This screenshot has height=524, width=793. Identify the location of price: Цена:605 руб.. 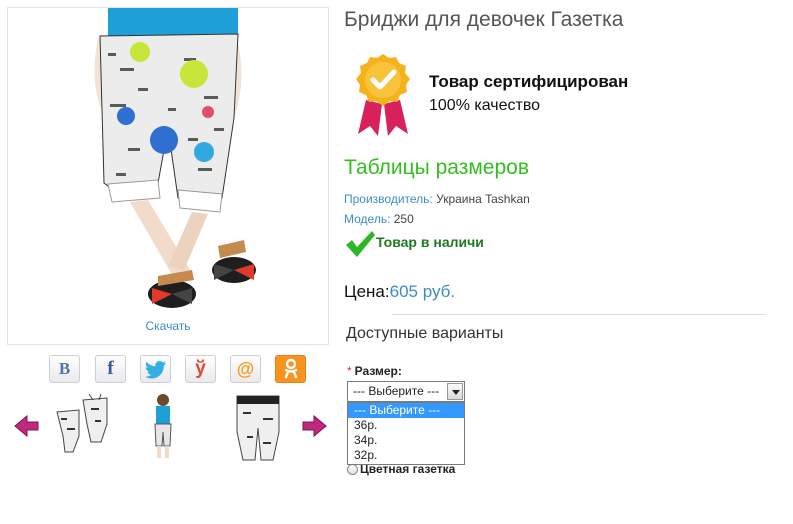
(399, 292).